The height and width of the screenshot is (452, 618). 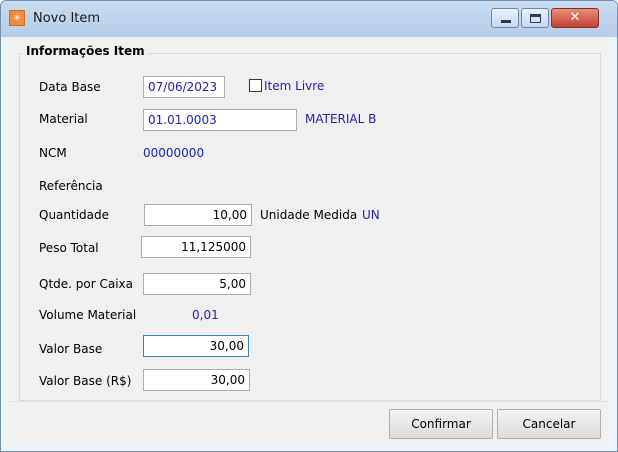 What do you see at coordinates (63, 119) in the screenshot?
I see `material-label: Material` at bounding box center [63, 119].